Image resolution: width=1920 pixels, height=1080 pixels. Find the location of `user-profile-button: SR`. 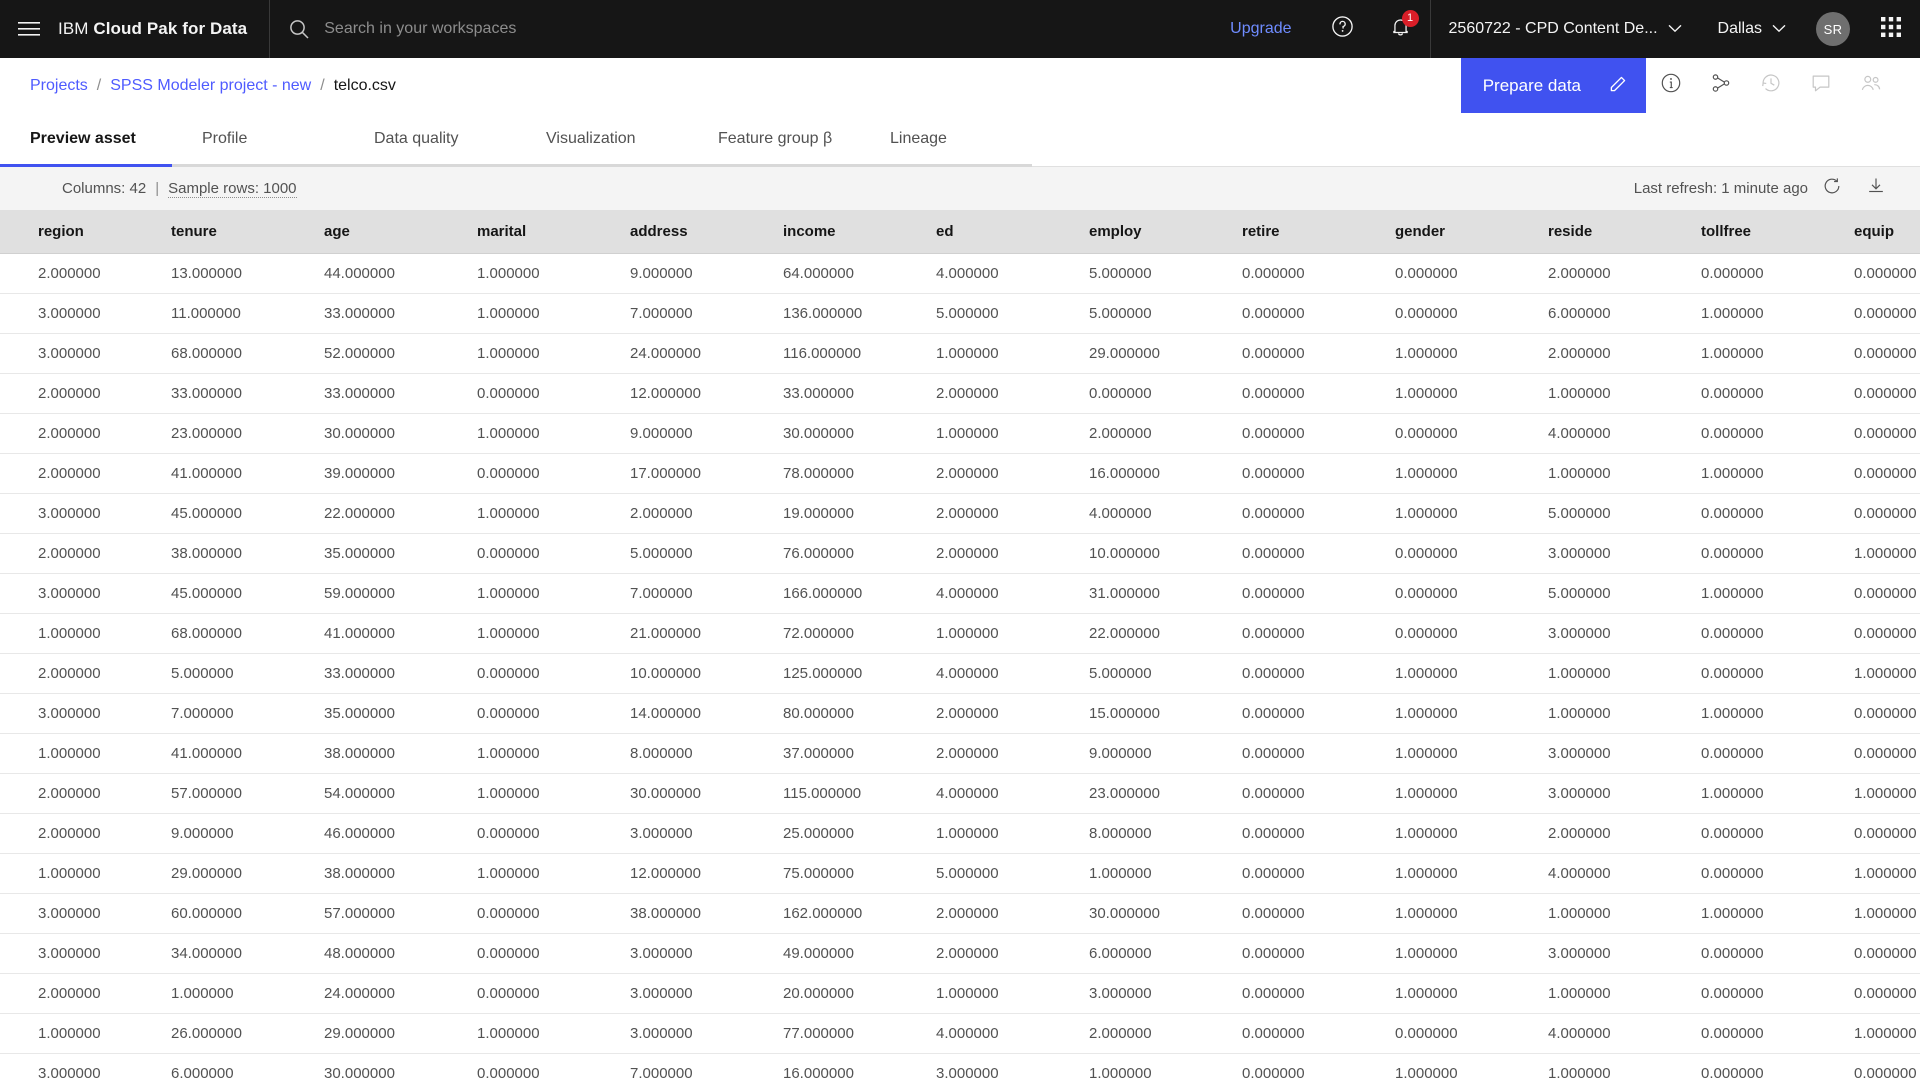

user-profile-button: SR is located at coordinates (1833, 29).